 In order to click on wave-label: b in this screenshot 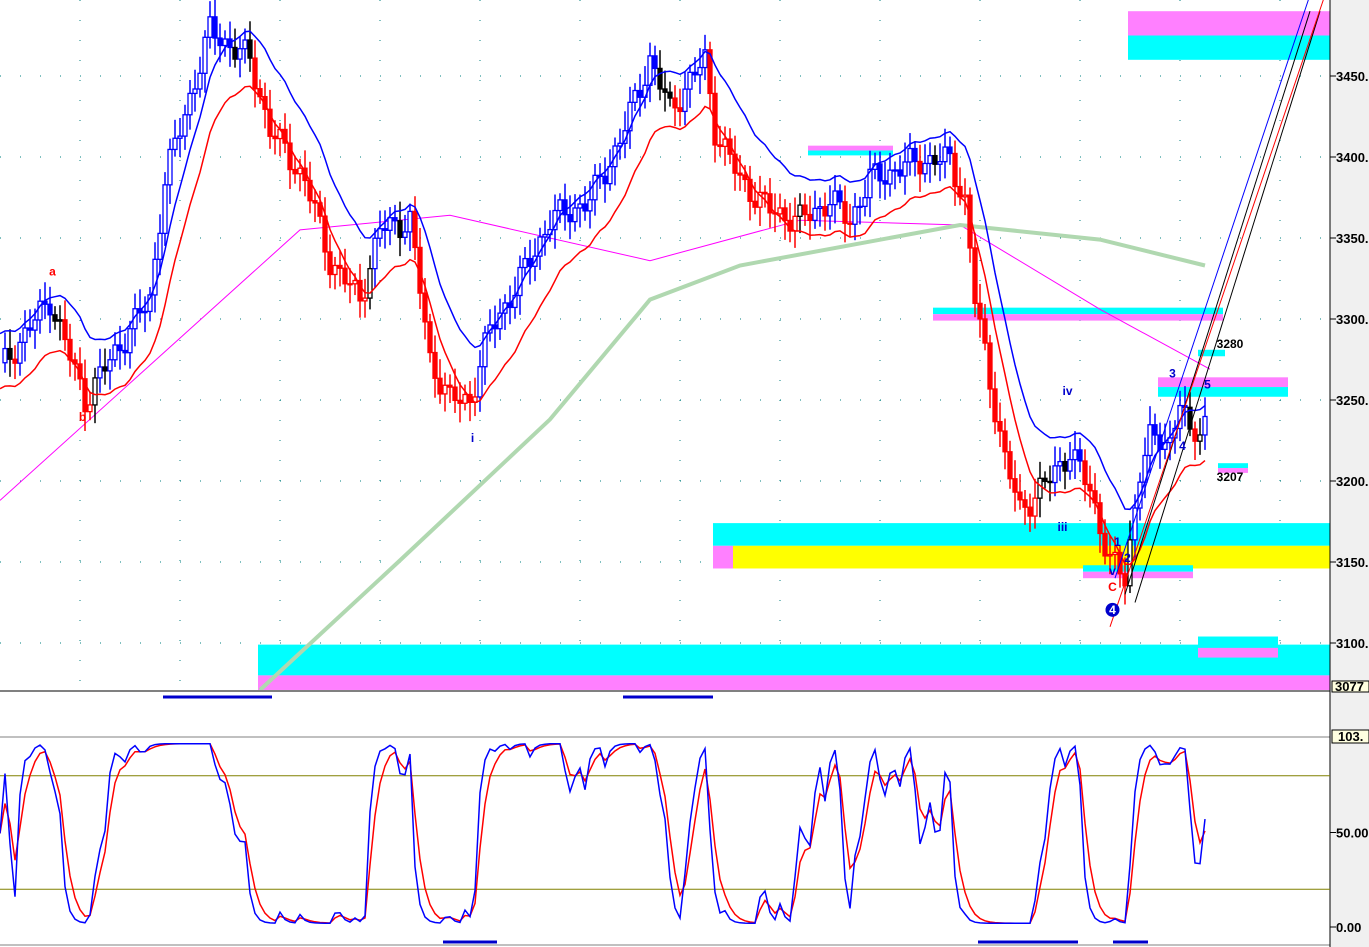, I will do `click(82, 417)`.